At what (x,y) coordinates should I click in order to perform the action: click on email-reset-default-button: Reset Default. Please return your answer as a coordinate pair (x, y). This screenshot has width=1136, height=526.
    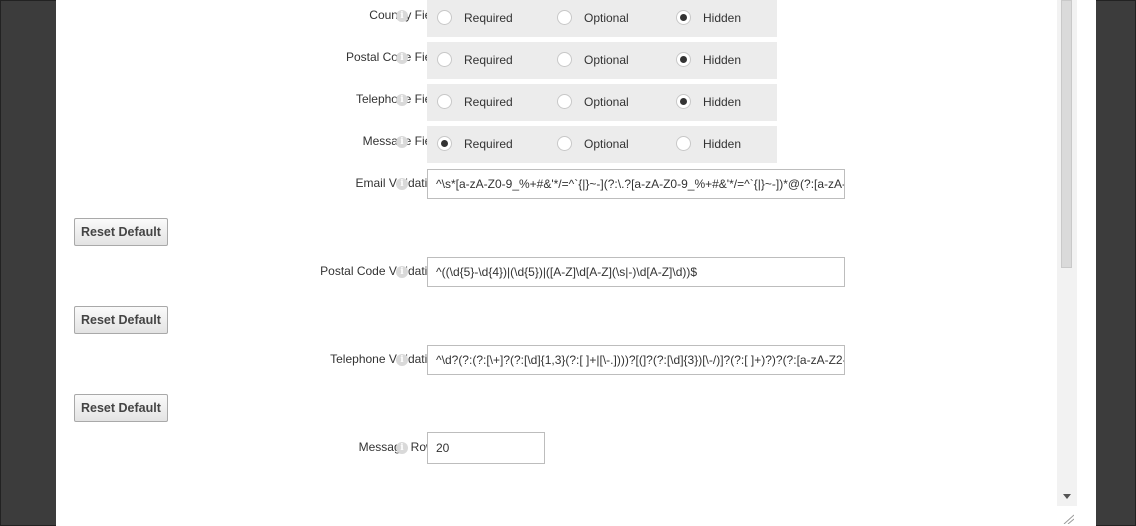
    Looking at the image, I should click on (121, 232).